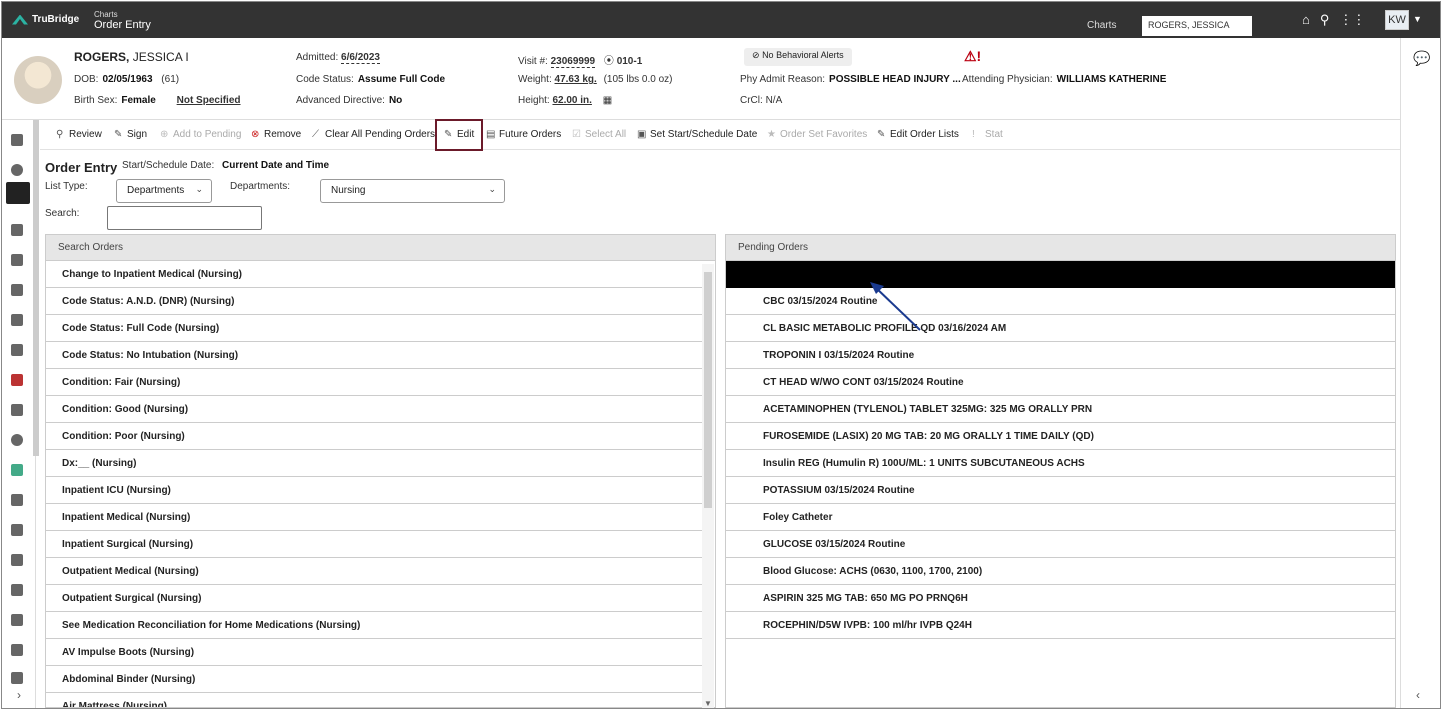 The height and width of the screenshot is (710, 1442). I want to click on set-start-date-button: ▣ Set Start/Schedule Date, so click(697, 134).